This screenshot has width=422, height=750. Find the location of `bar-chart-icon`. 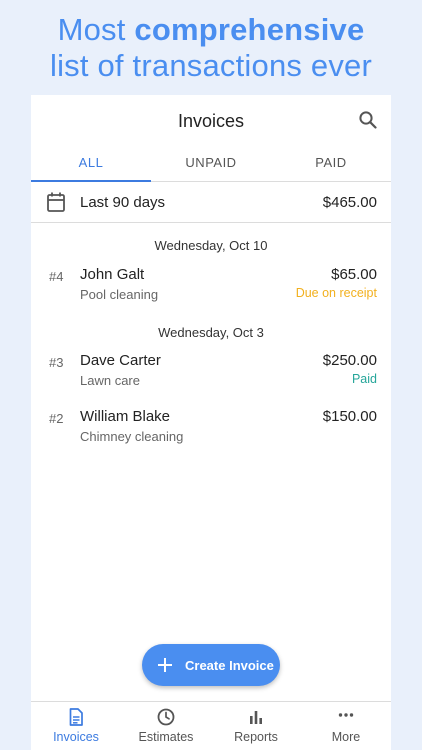

bar-chart-icon is located at coordinates (256, 717).